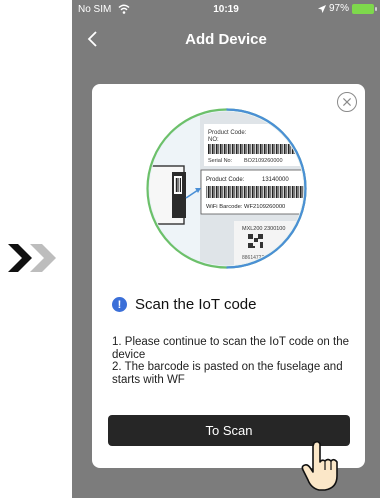 This screenshot has height=498, width=380. What do you see at coordinates (119, 304) in the screenshot?
I see `info-icon: !` at bounding box center [119, 304].